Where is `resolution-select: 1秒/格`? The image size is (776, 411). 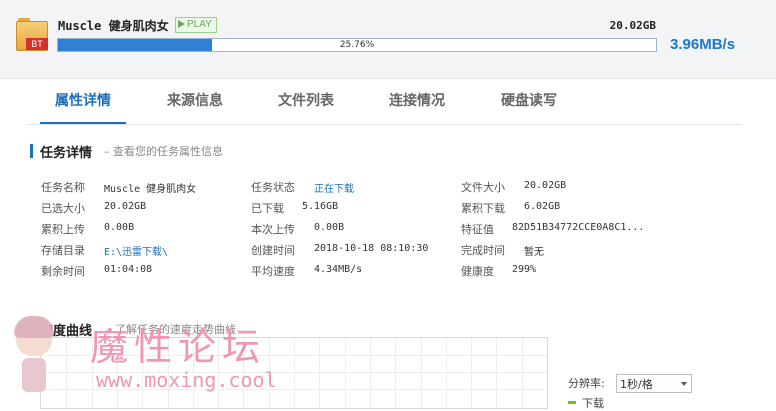
resolution-select: 1秒/格 is located at coordinates (654, 383).